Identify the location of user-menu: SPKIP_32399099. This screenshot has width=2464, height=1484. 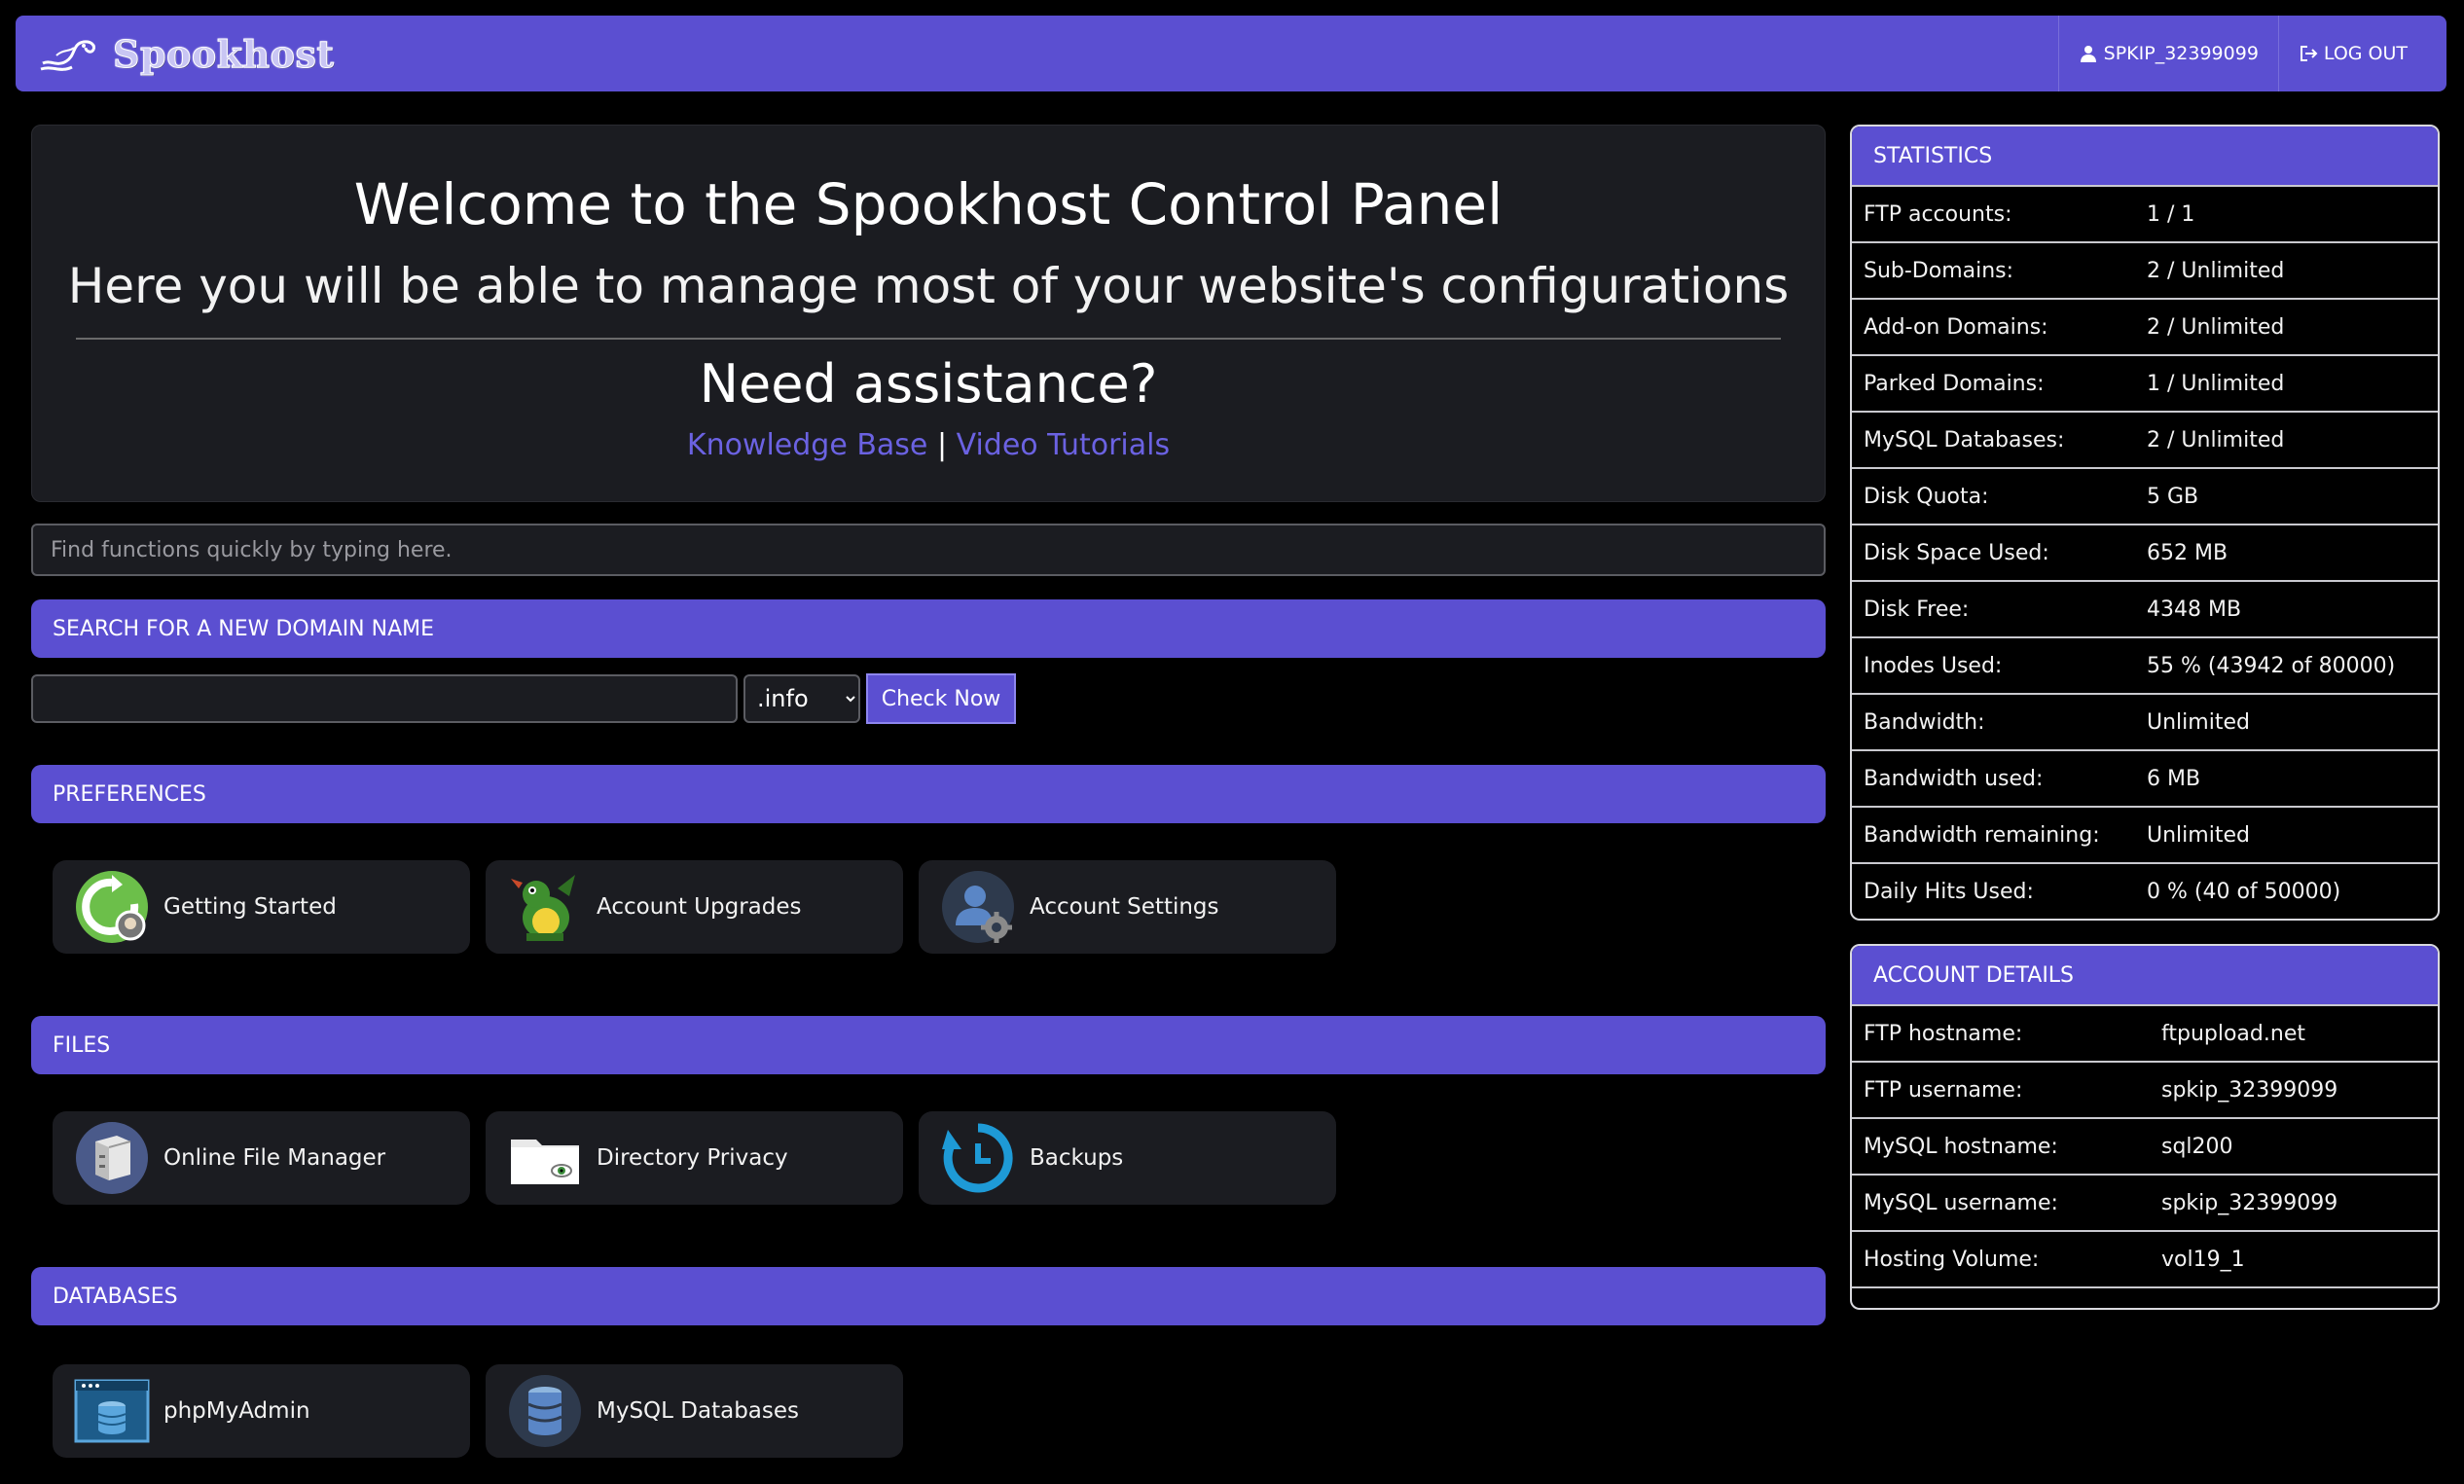
(2167, 54).